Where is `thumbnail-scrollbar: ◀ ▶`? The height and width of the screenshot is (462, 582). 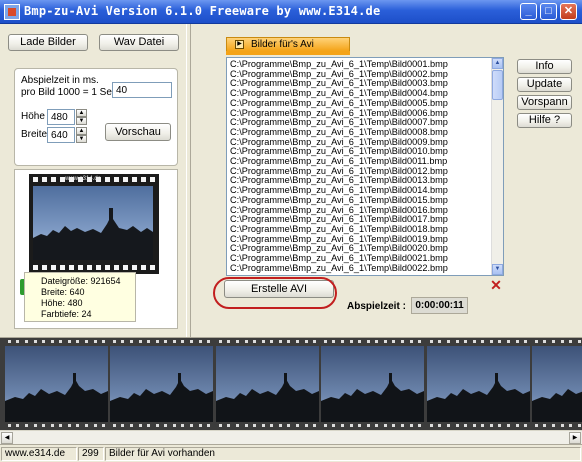
thumbnail-scrollbar: ◀ ▶ is located at coordinates (291, 437).